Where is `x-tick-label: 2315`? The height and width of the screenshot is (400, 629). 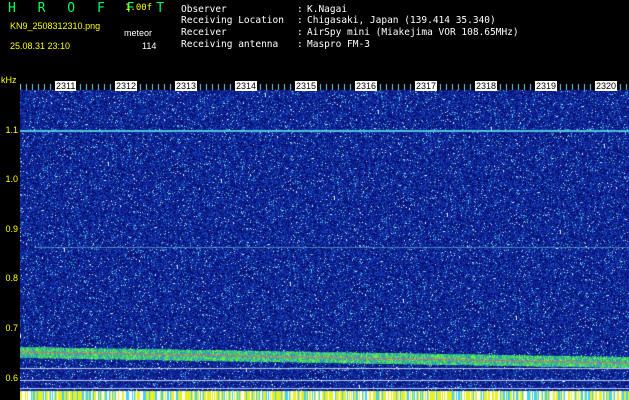
x-tick-label: 2315 is located at coordinates (306, 86).